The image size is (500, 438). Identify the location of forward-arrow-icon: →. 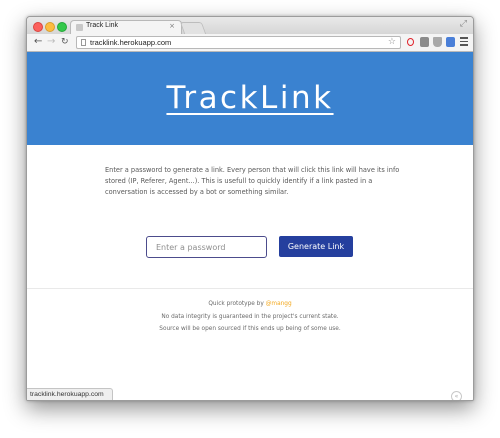
(51, 42).